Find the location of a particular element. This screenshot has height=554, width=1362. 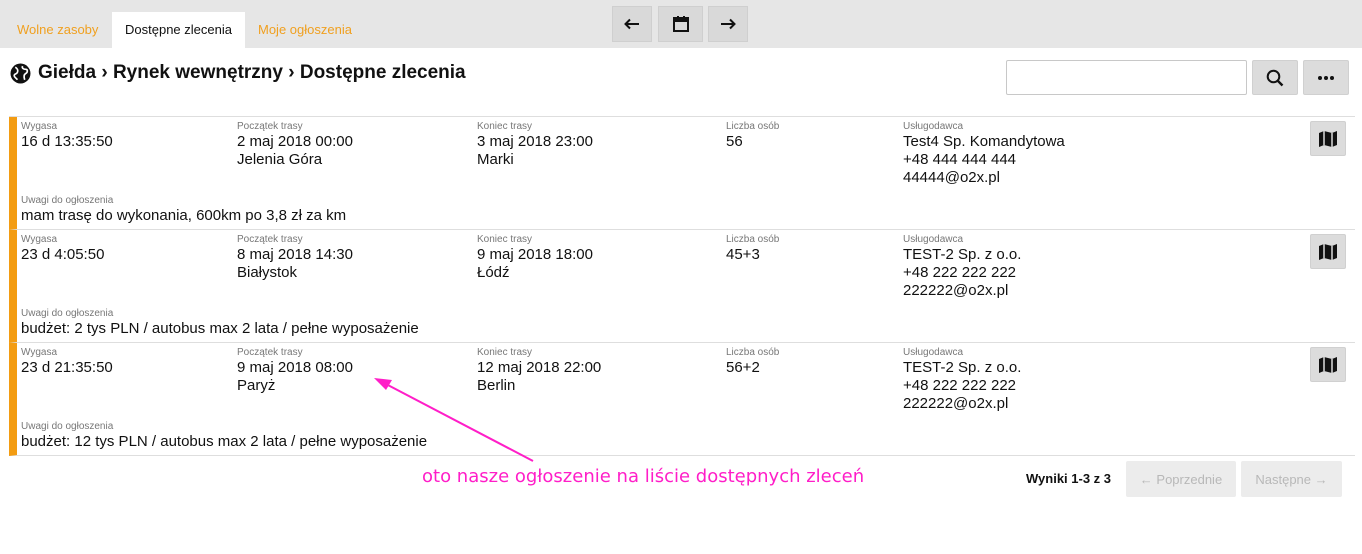

previous-day-button is located at coordinates (632, 24).